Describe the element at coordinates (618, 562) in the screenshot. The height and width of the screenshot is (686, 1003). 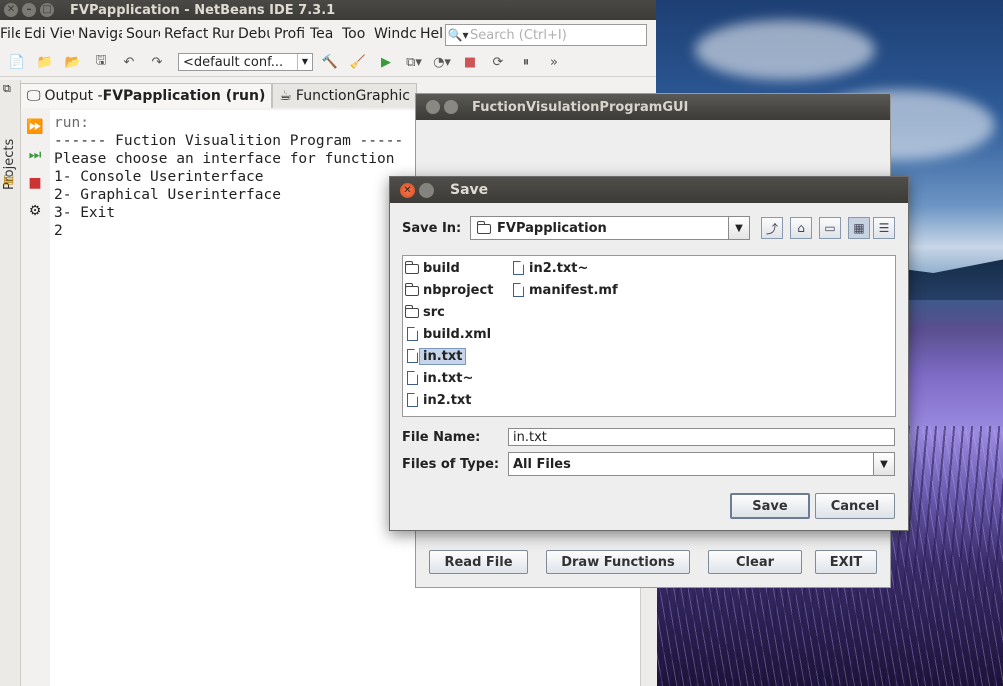
I see `draw-functions-button: Draw Functions` at that location.